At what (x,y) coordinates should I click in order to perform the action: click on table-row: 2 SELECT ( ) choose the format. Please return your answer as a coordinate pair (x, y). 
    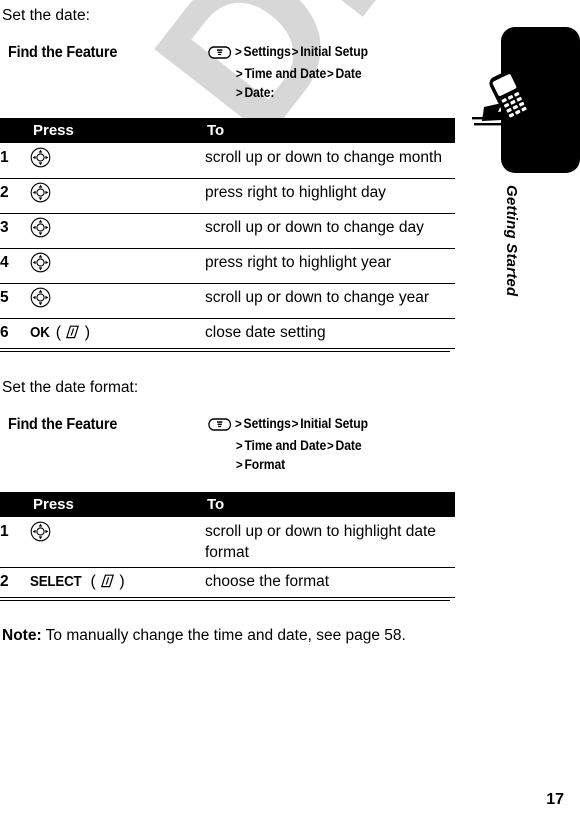
    Looking at the image, I should click on (227, 582).